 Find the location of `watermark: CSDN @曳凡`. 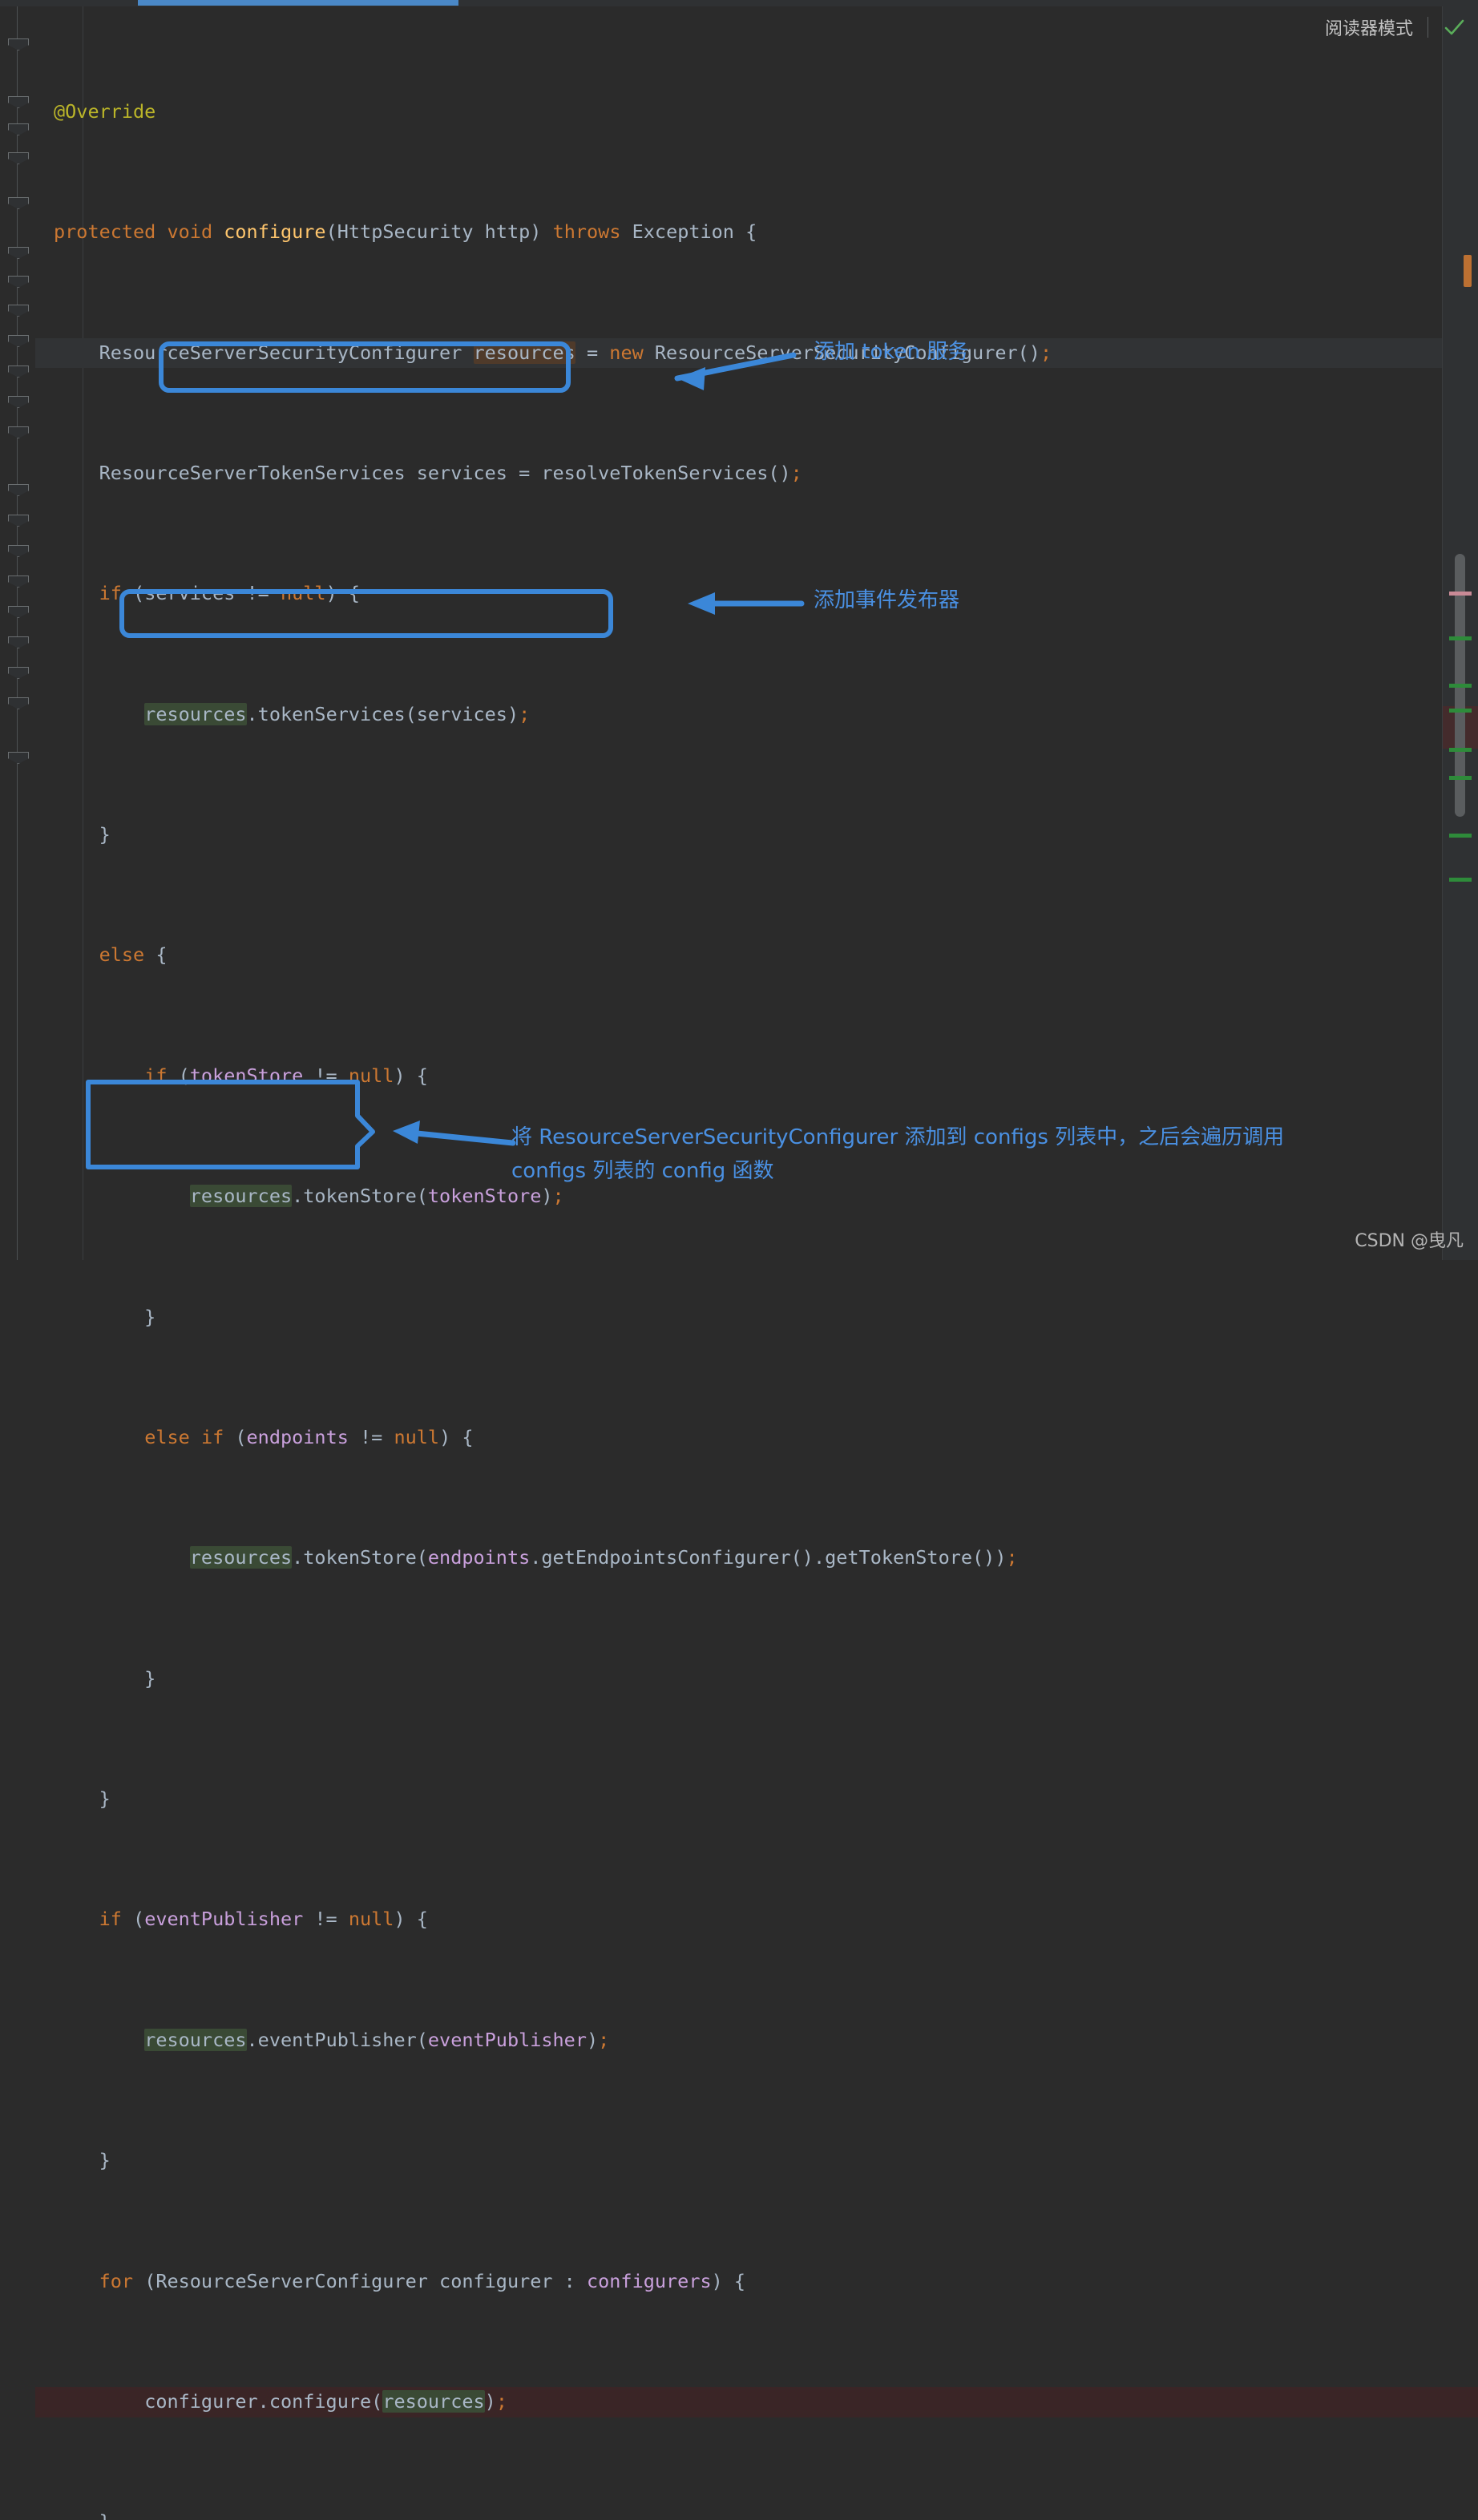

watermark: CSDN @曳凡 is located at coordinates (1409, 1241).